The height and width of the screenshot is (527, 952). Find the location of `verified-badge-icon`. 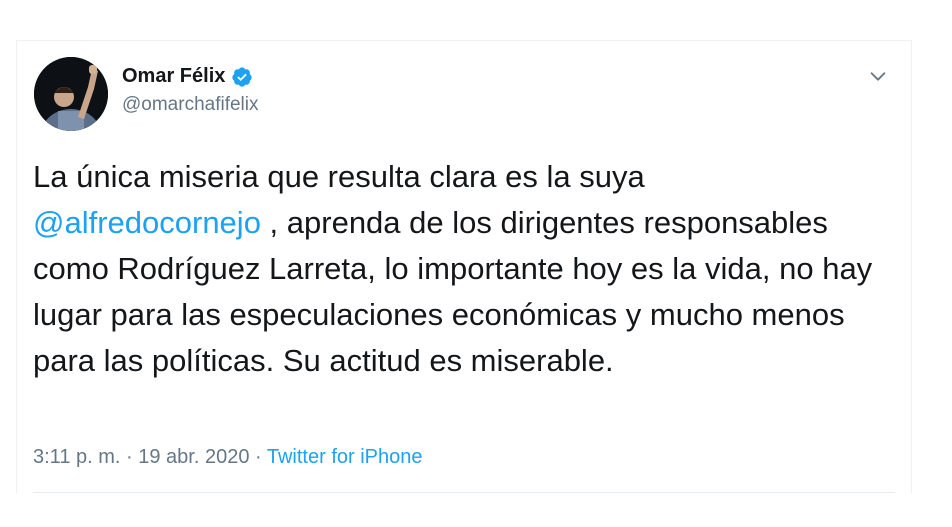

verified-badge-icon is located at coordinates (242, 77).